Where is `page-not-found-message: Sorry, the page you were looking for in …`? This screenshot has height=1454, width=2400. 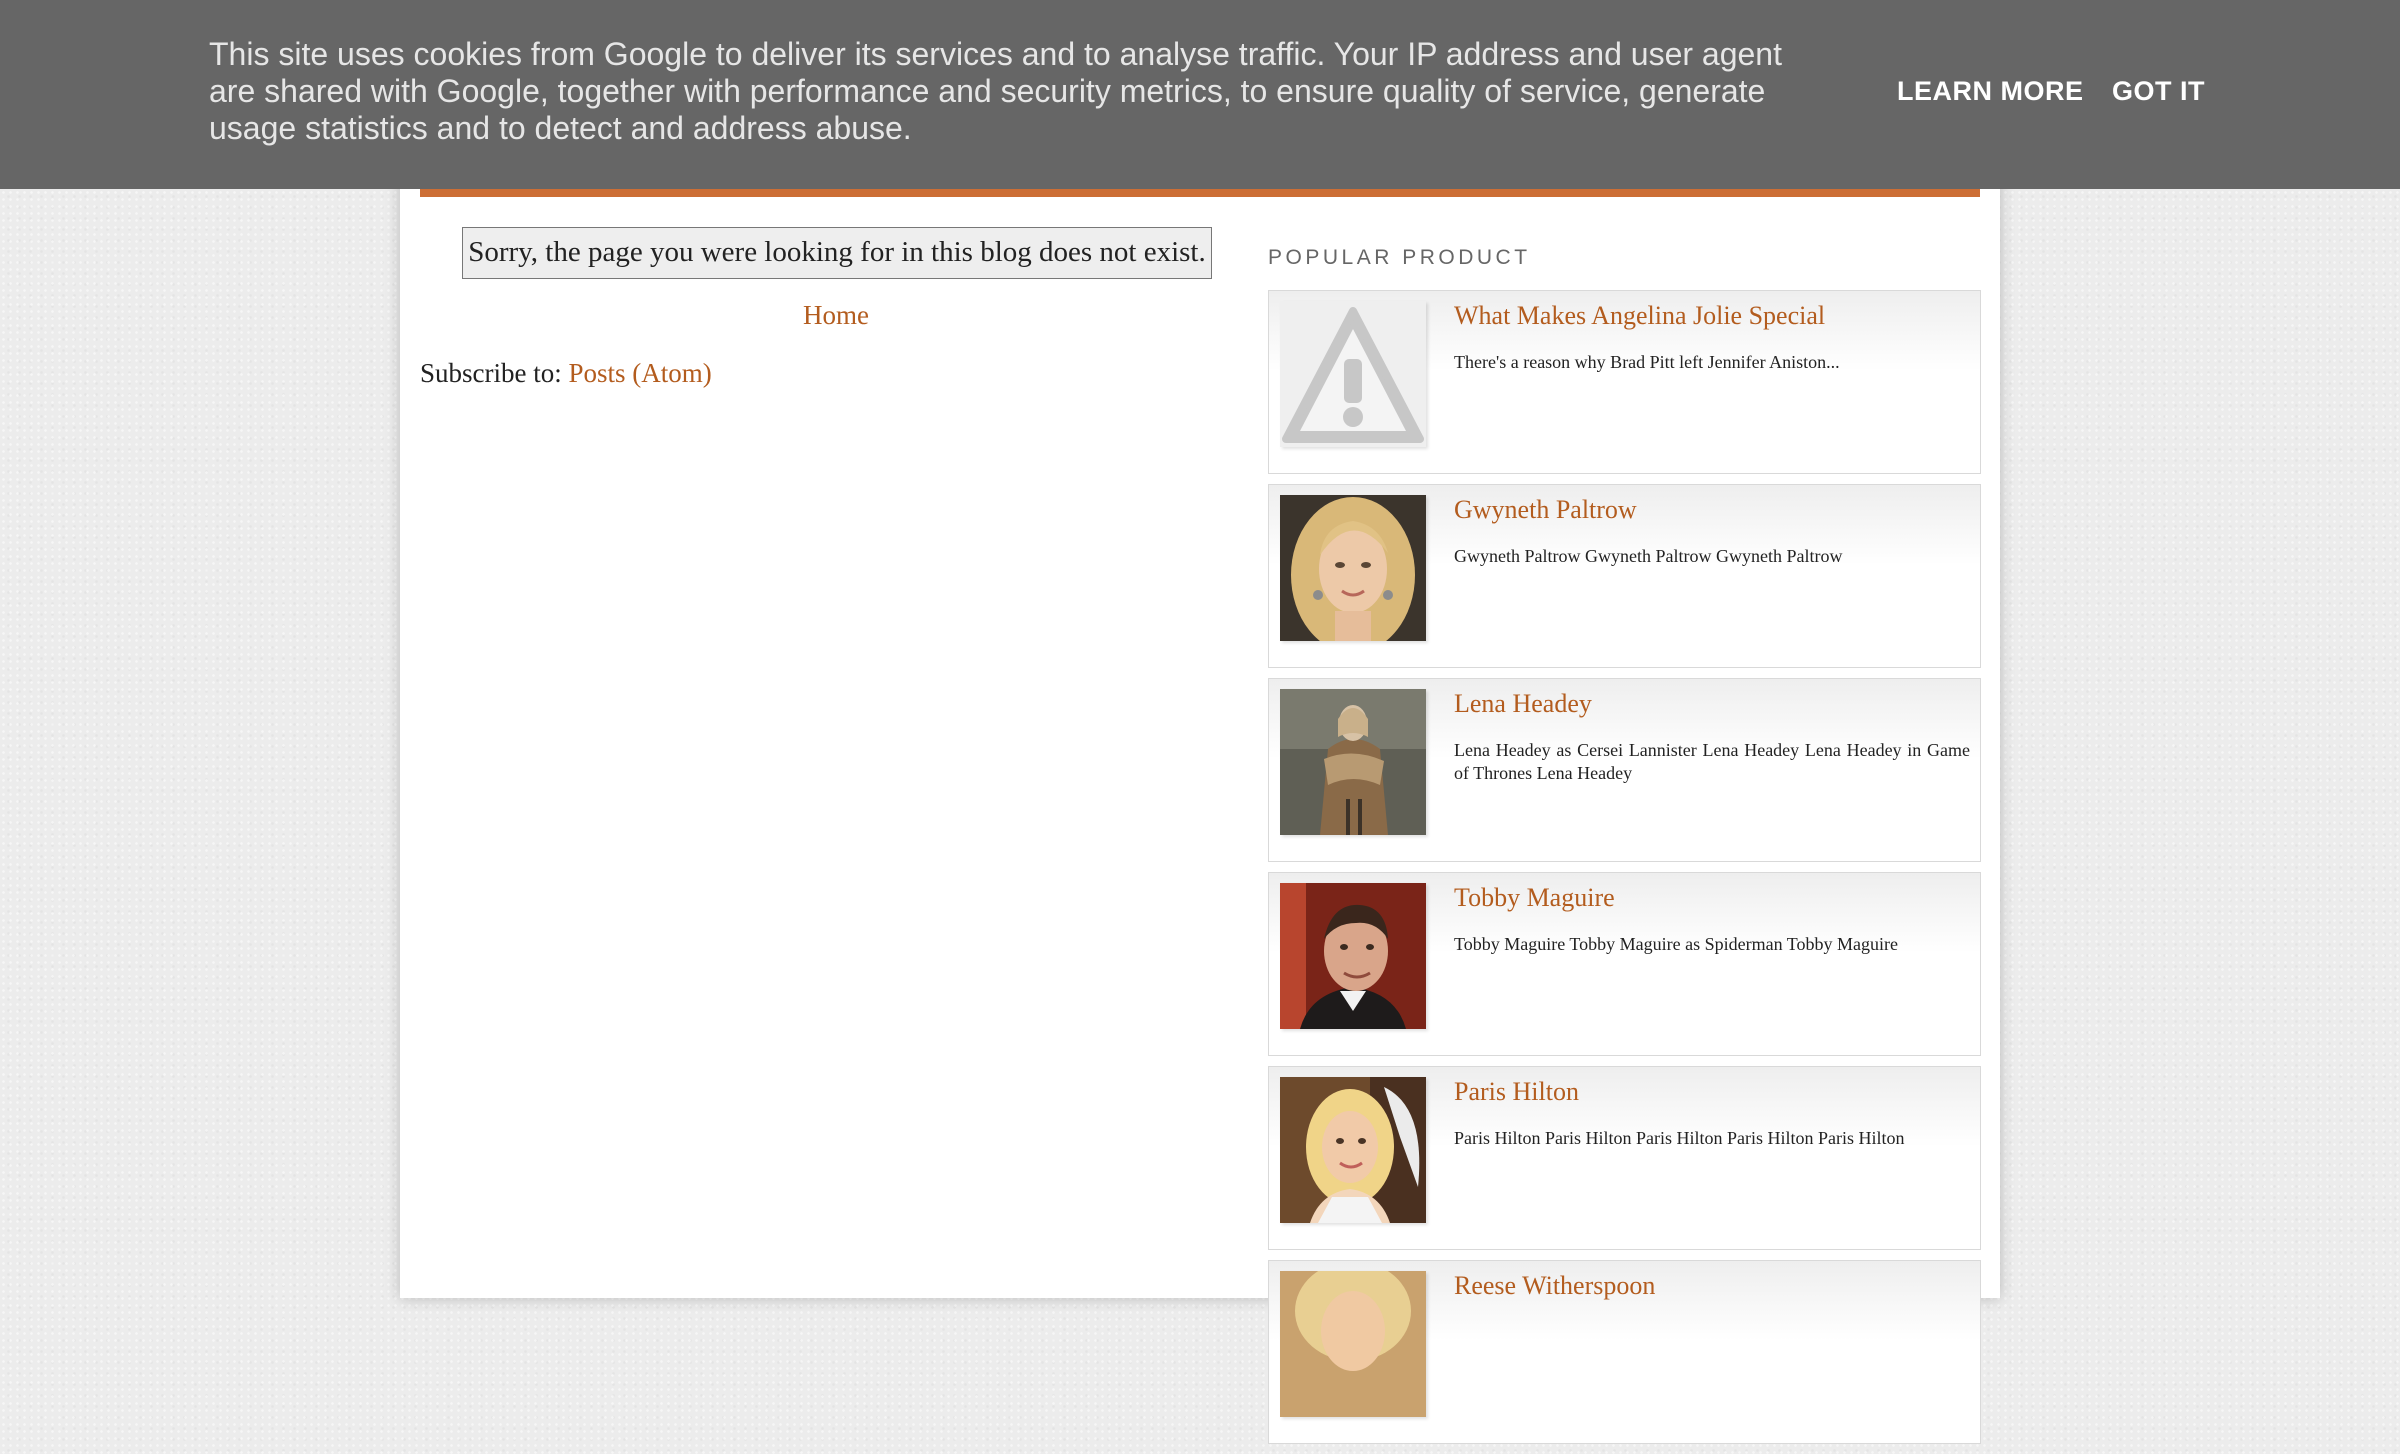 page-not-found-message: Sorry, the page you were looking for in … is located at coordinates (837, 253).